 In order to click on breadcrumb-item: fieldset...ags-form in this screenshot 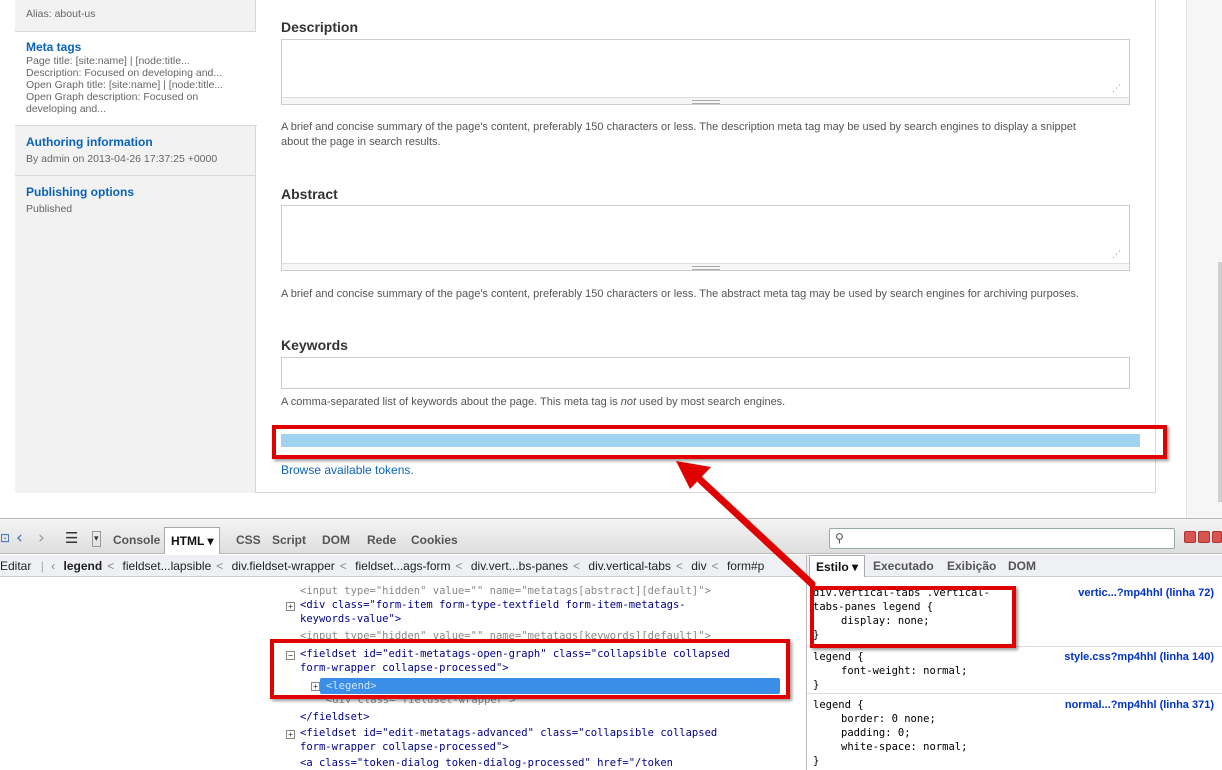, I will do `click(402, 566)`.